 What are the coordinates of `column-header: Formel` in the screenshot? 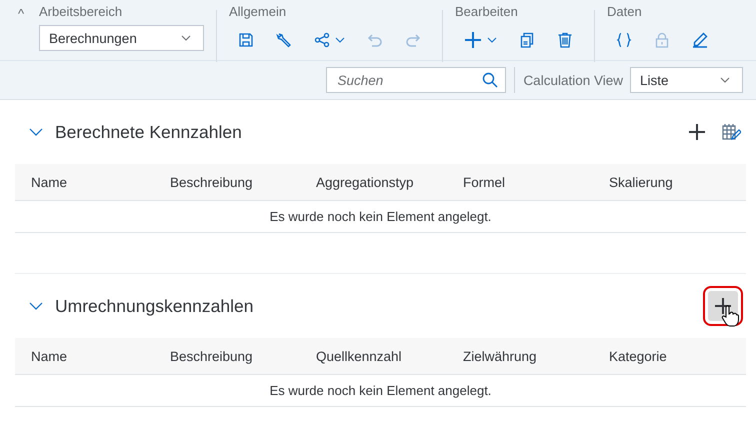 It's located at (484, 182).